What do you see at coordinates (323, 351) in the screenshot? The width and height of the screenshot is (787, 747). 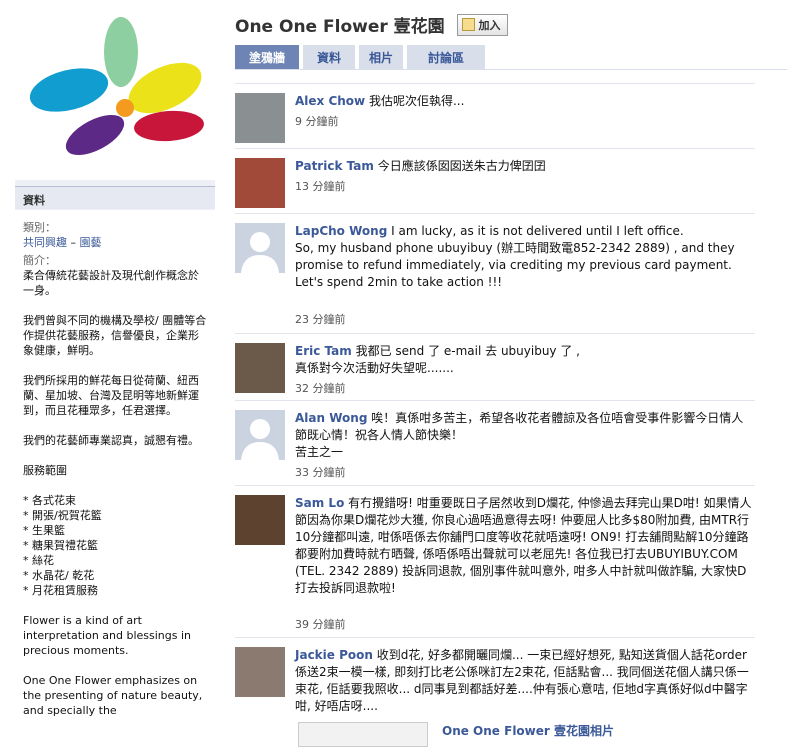 I see `post-author: Eric Tam` at bounding box center [323, 351].